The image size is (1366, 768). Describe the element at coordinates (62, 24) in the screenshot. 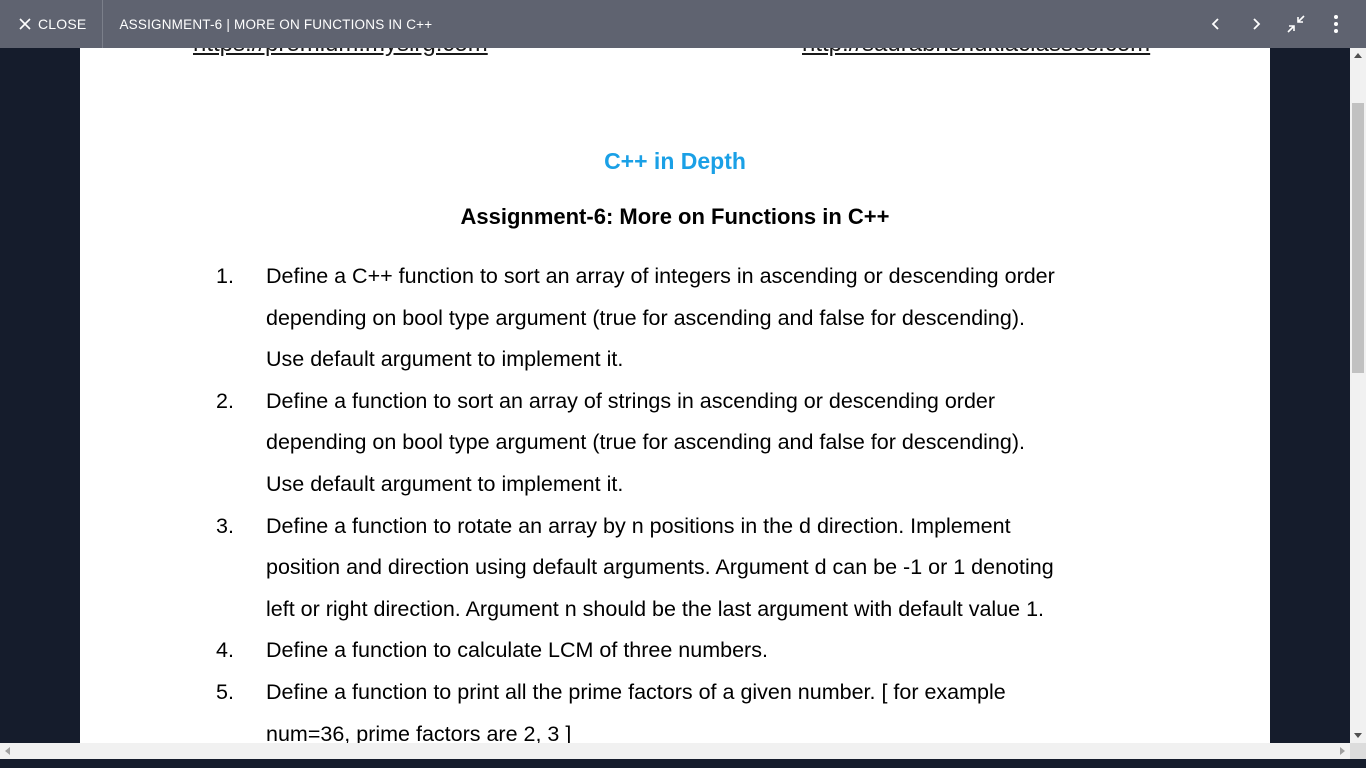

I see `close-label: CLOSE` at that location.